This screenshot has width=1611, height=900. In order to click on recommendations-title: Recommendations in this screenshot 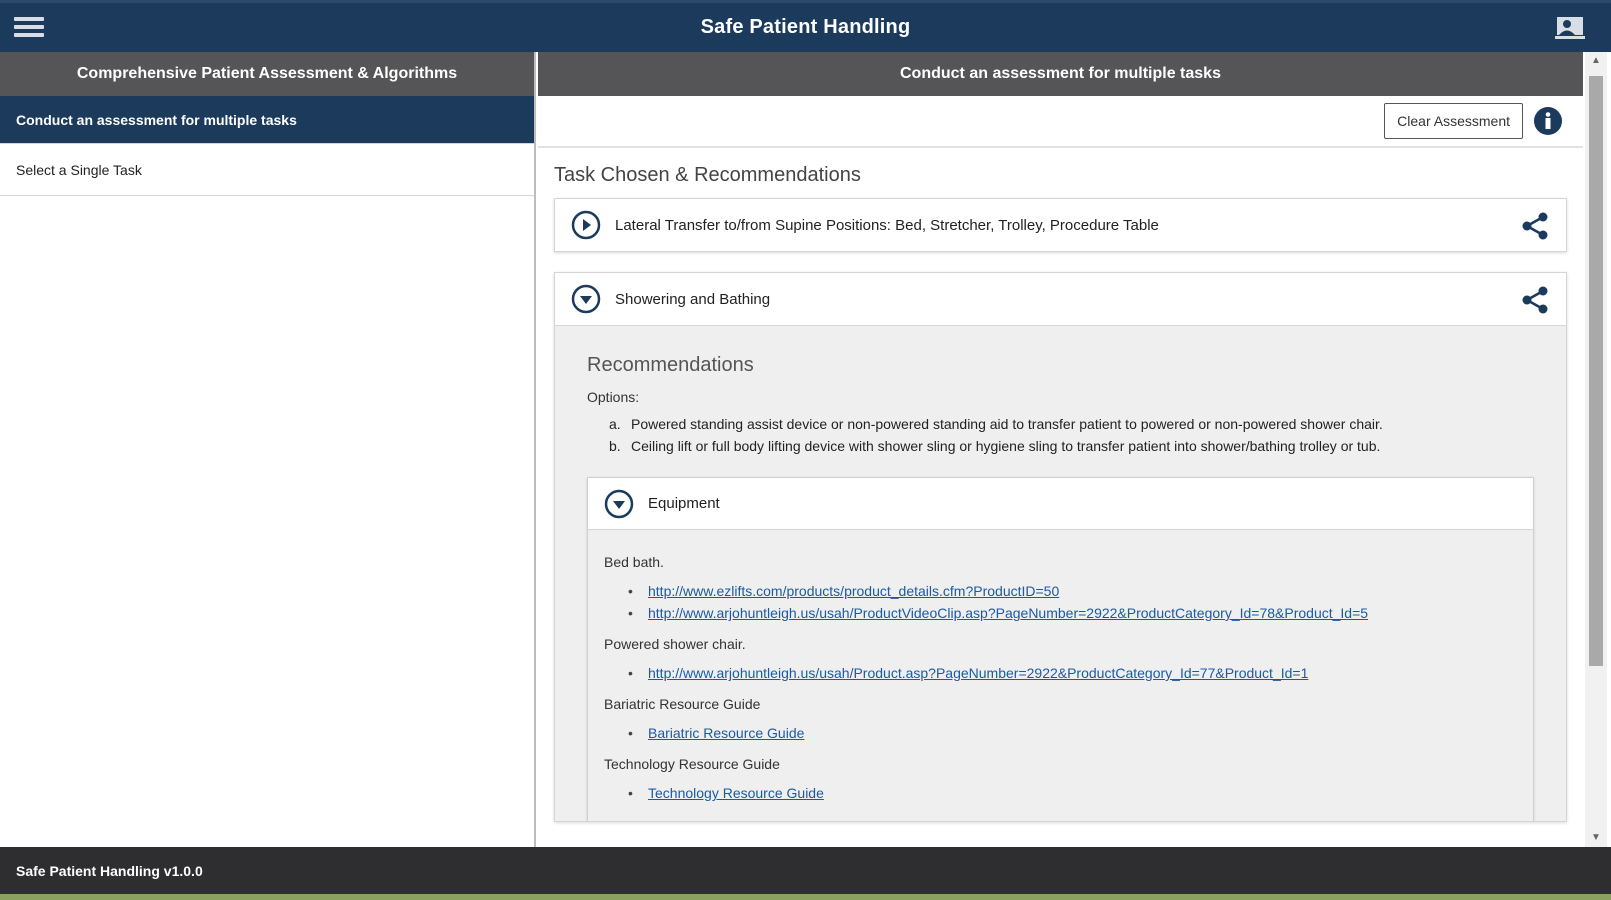, I will do `click(670, 365)`.